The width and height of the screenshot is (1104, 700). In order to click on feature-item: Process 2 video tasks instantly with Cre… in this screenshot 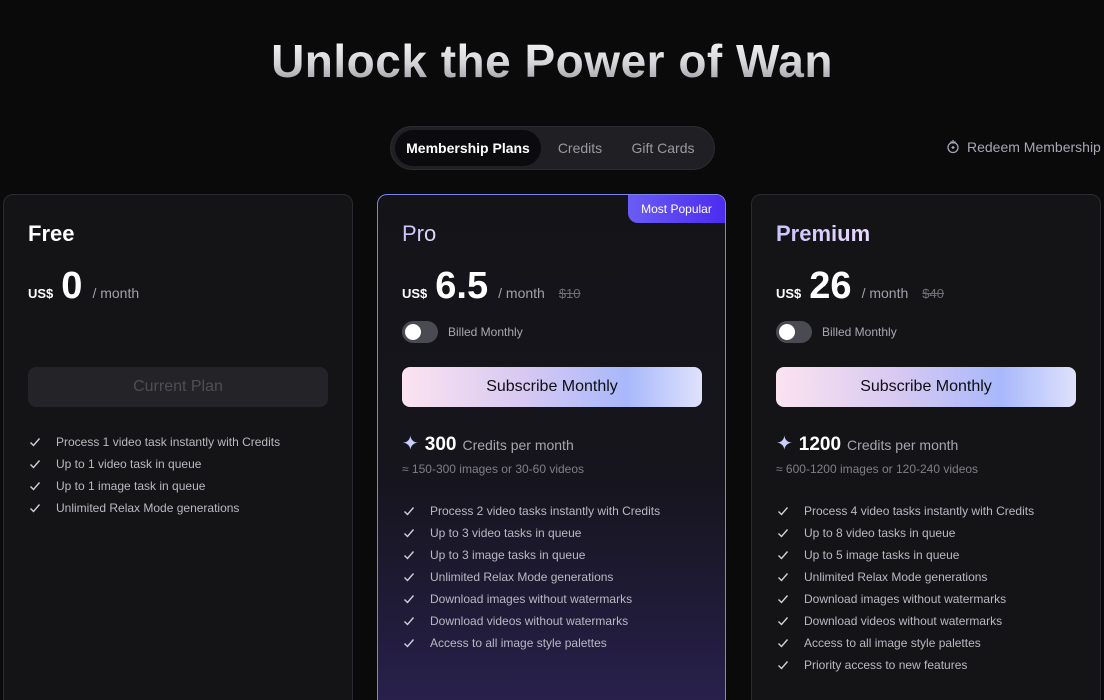, I will do `click(531, 511)`.